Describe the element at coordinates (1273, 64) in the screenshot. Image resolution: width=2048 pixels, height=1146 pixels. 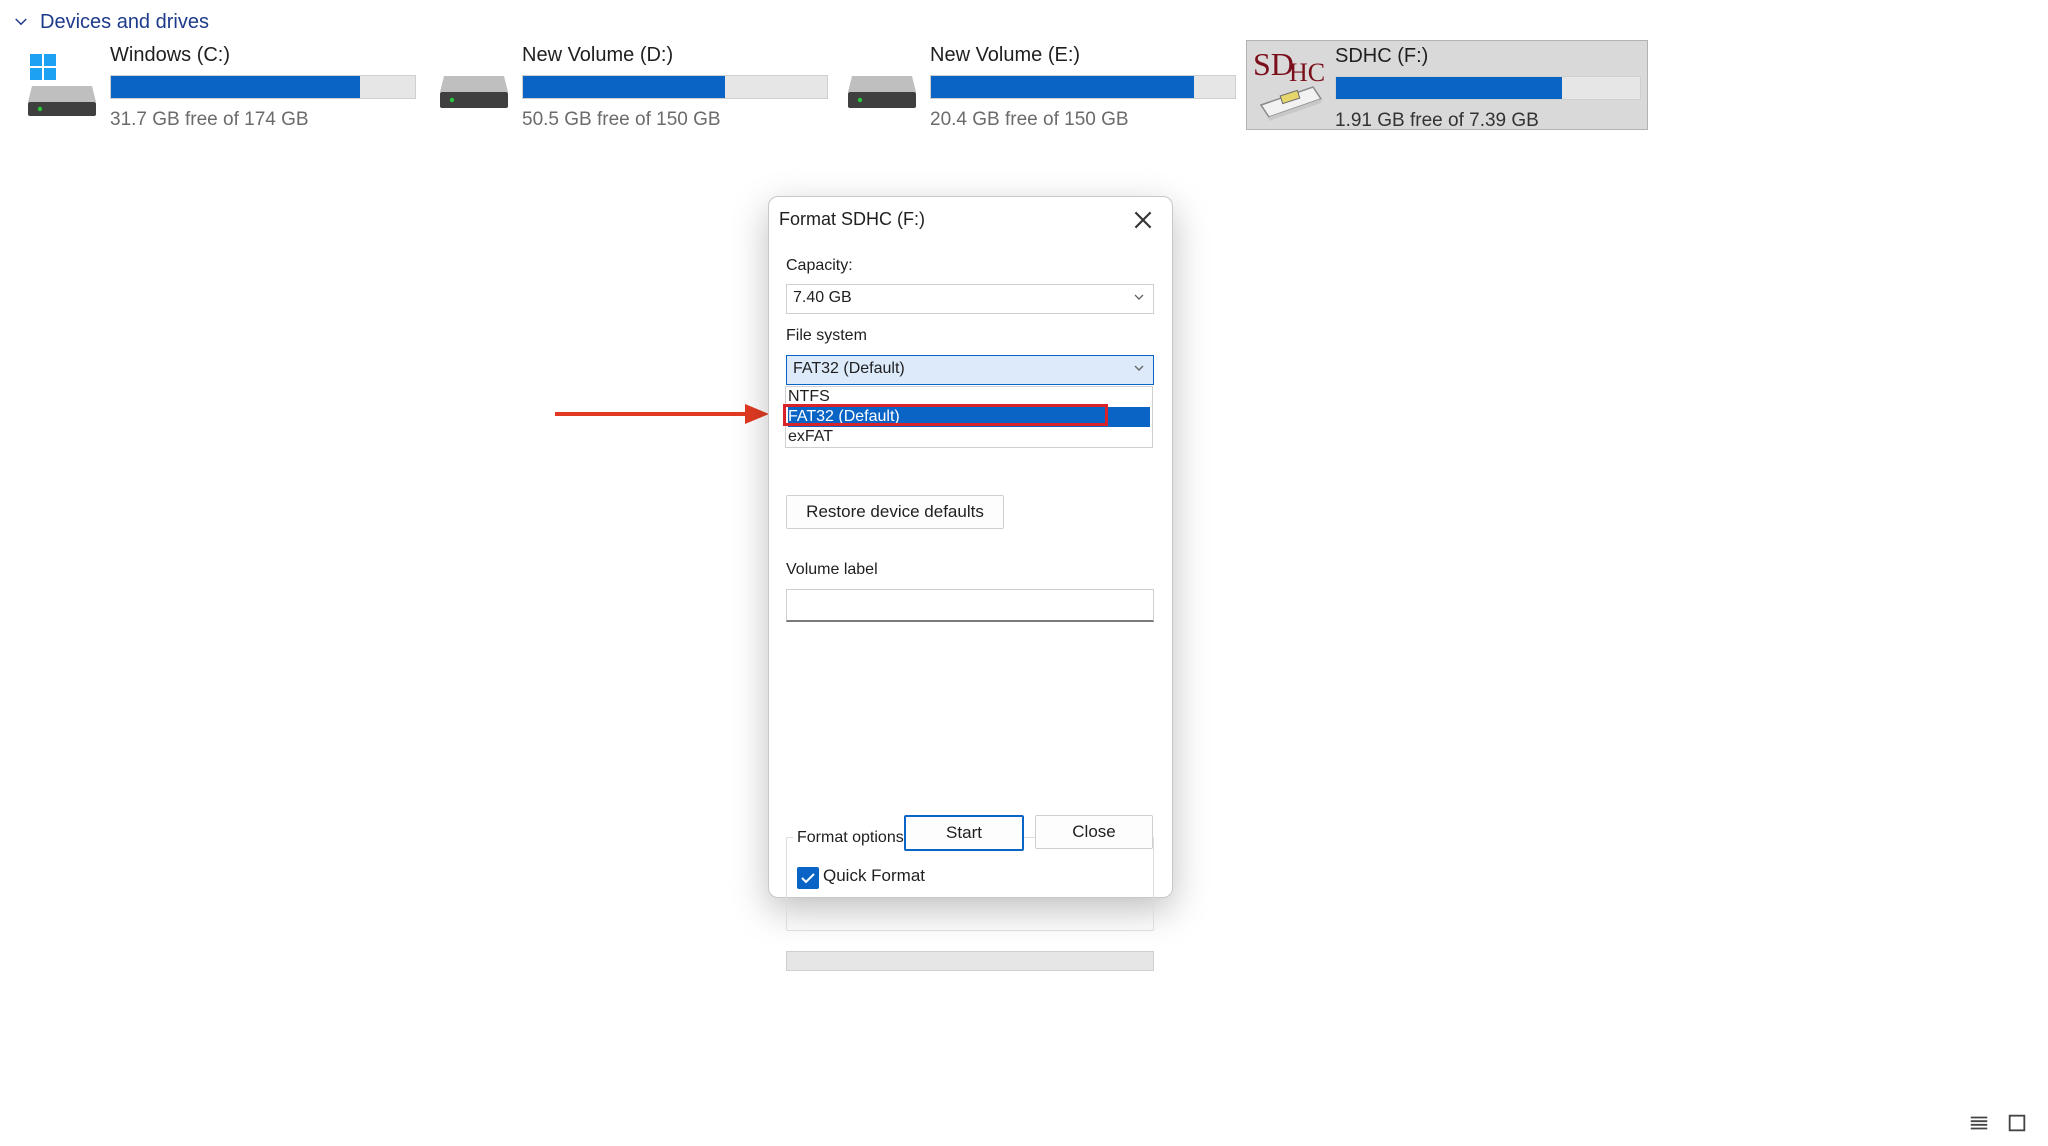
I see `svg-text: SD` at that location.